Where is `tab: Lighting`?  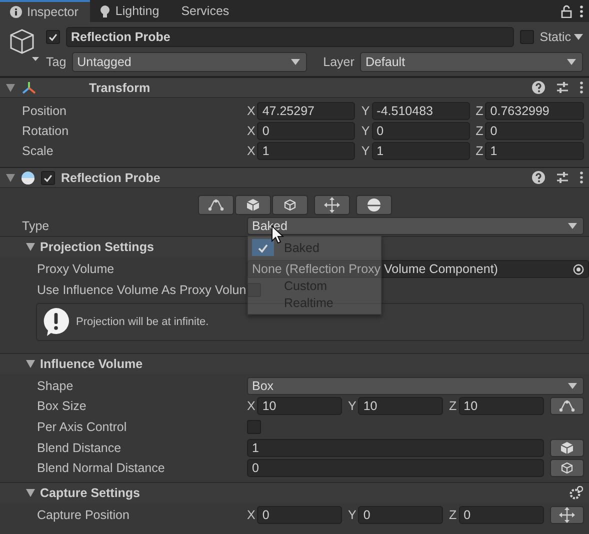
tab: Lighting is located at coordinates (131, 11).